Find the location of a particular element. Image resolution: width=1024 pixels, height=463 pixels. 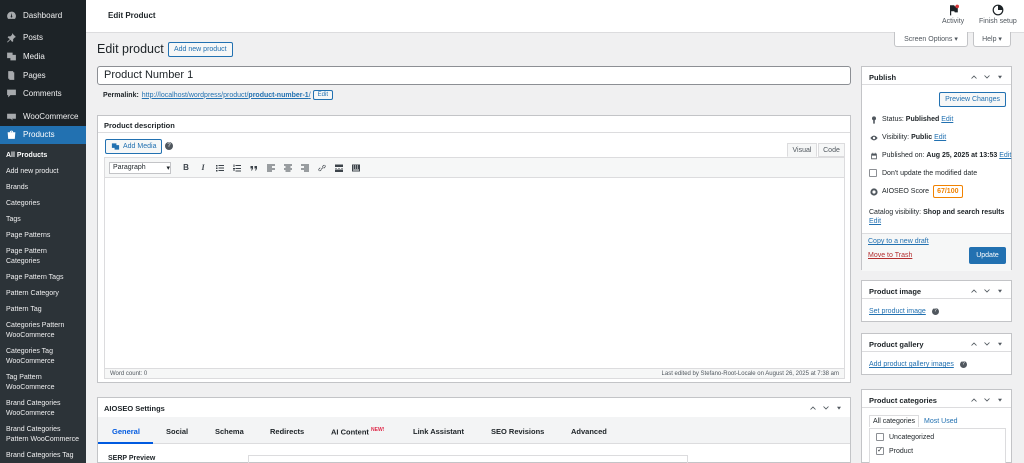

submenu-item: Page Patterns is located at coordinates (43, 236).